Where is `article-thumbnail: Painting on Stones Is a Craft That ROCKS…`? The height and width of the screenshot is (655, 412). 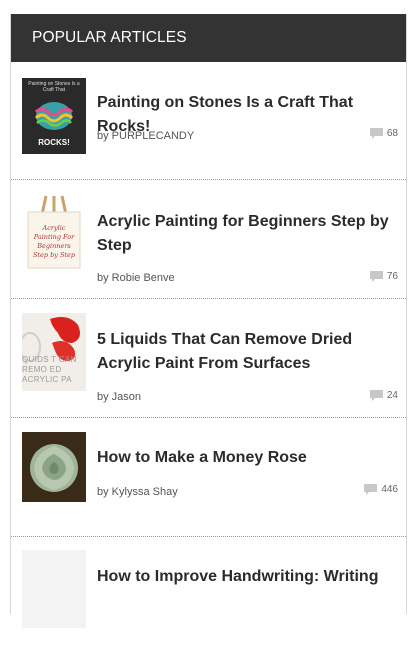 article-thumbnail: Painting on Stones Is a Craft That ROCKS… is located at coordinates (54, 116).